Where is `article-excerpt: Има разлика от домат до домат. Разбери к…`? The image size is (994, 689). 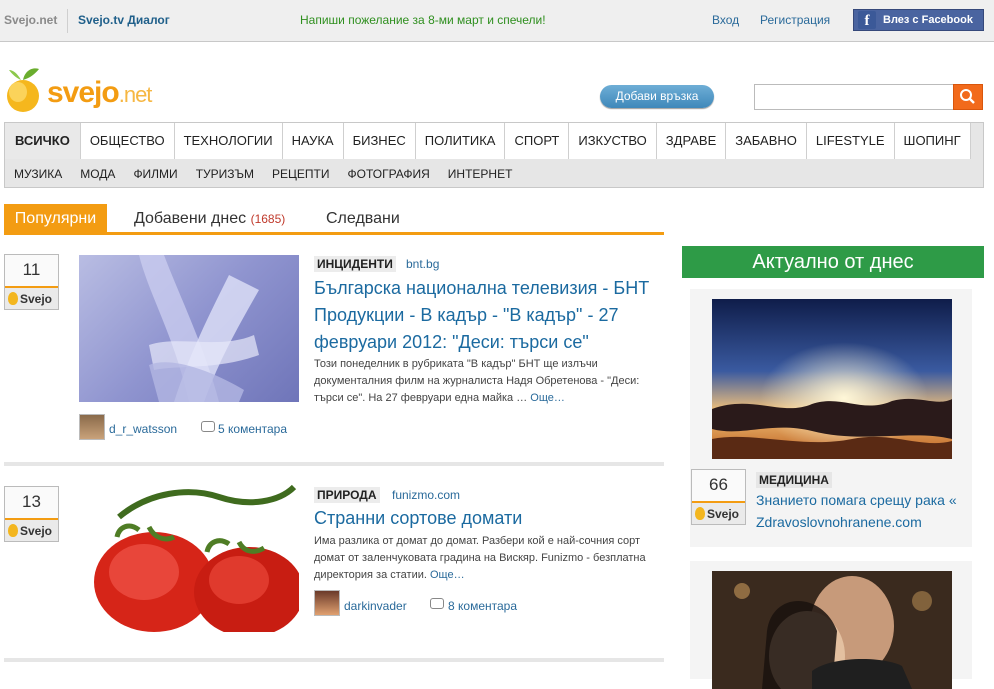
article-excerpt: Има разлика от домат до домат. Разбери к… is located at coordinates (480, 558).